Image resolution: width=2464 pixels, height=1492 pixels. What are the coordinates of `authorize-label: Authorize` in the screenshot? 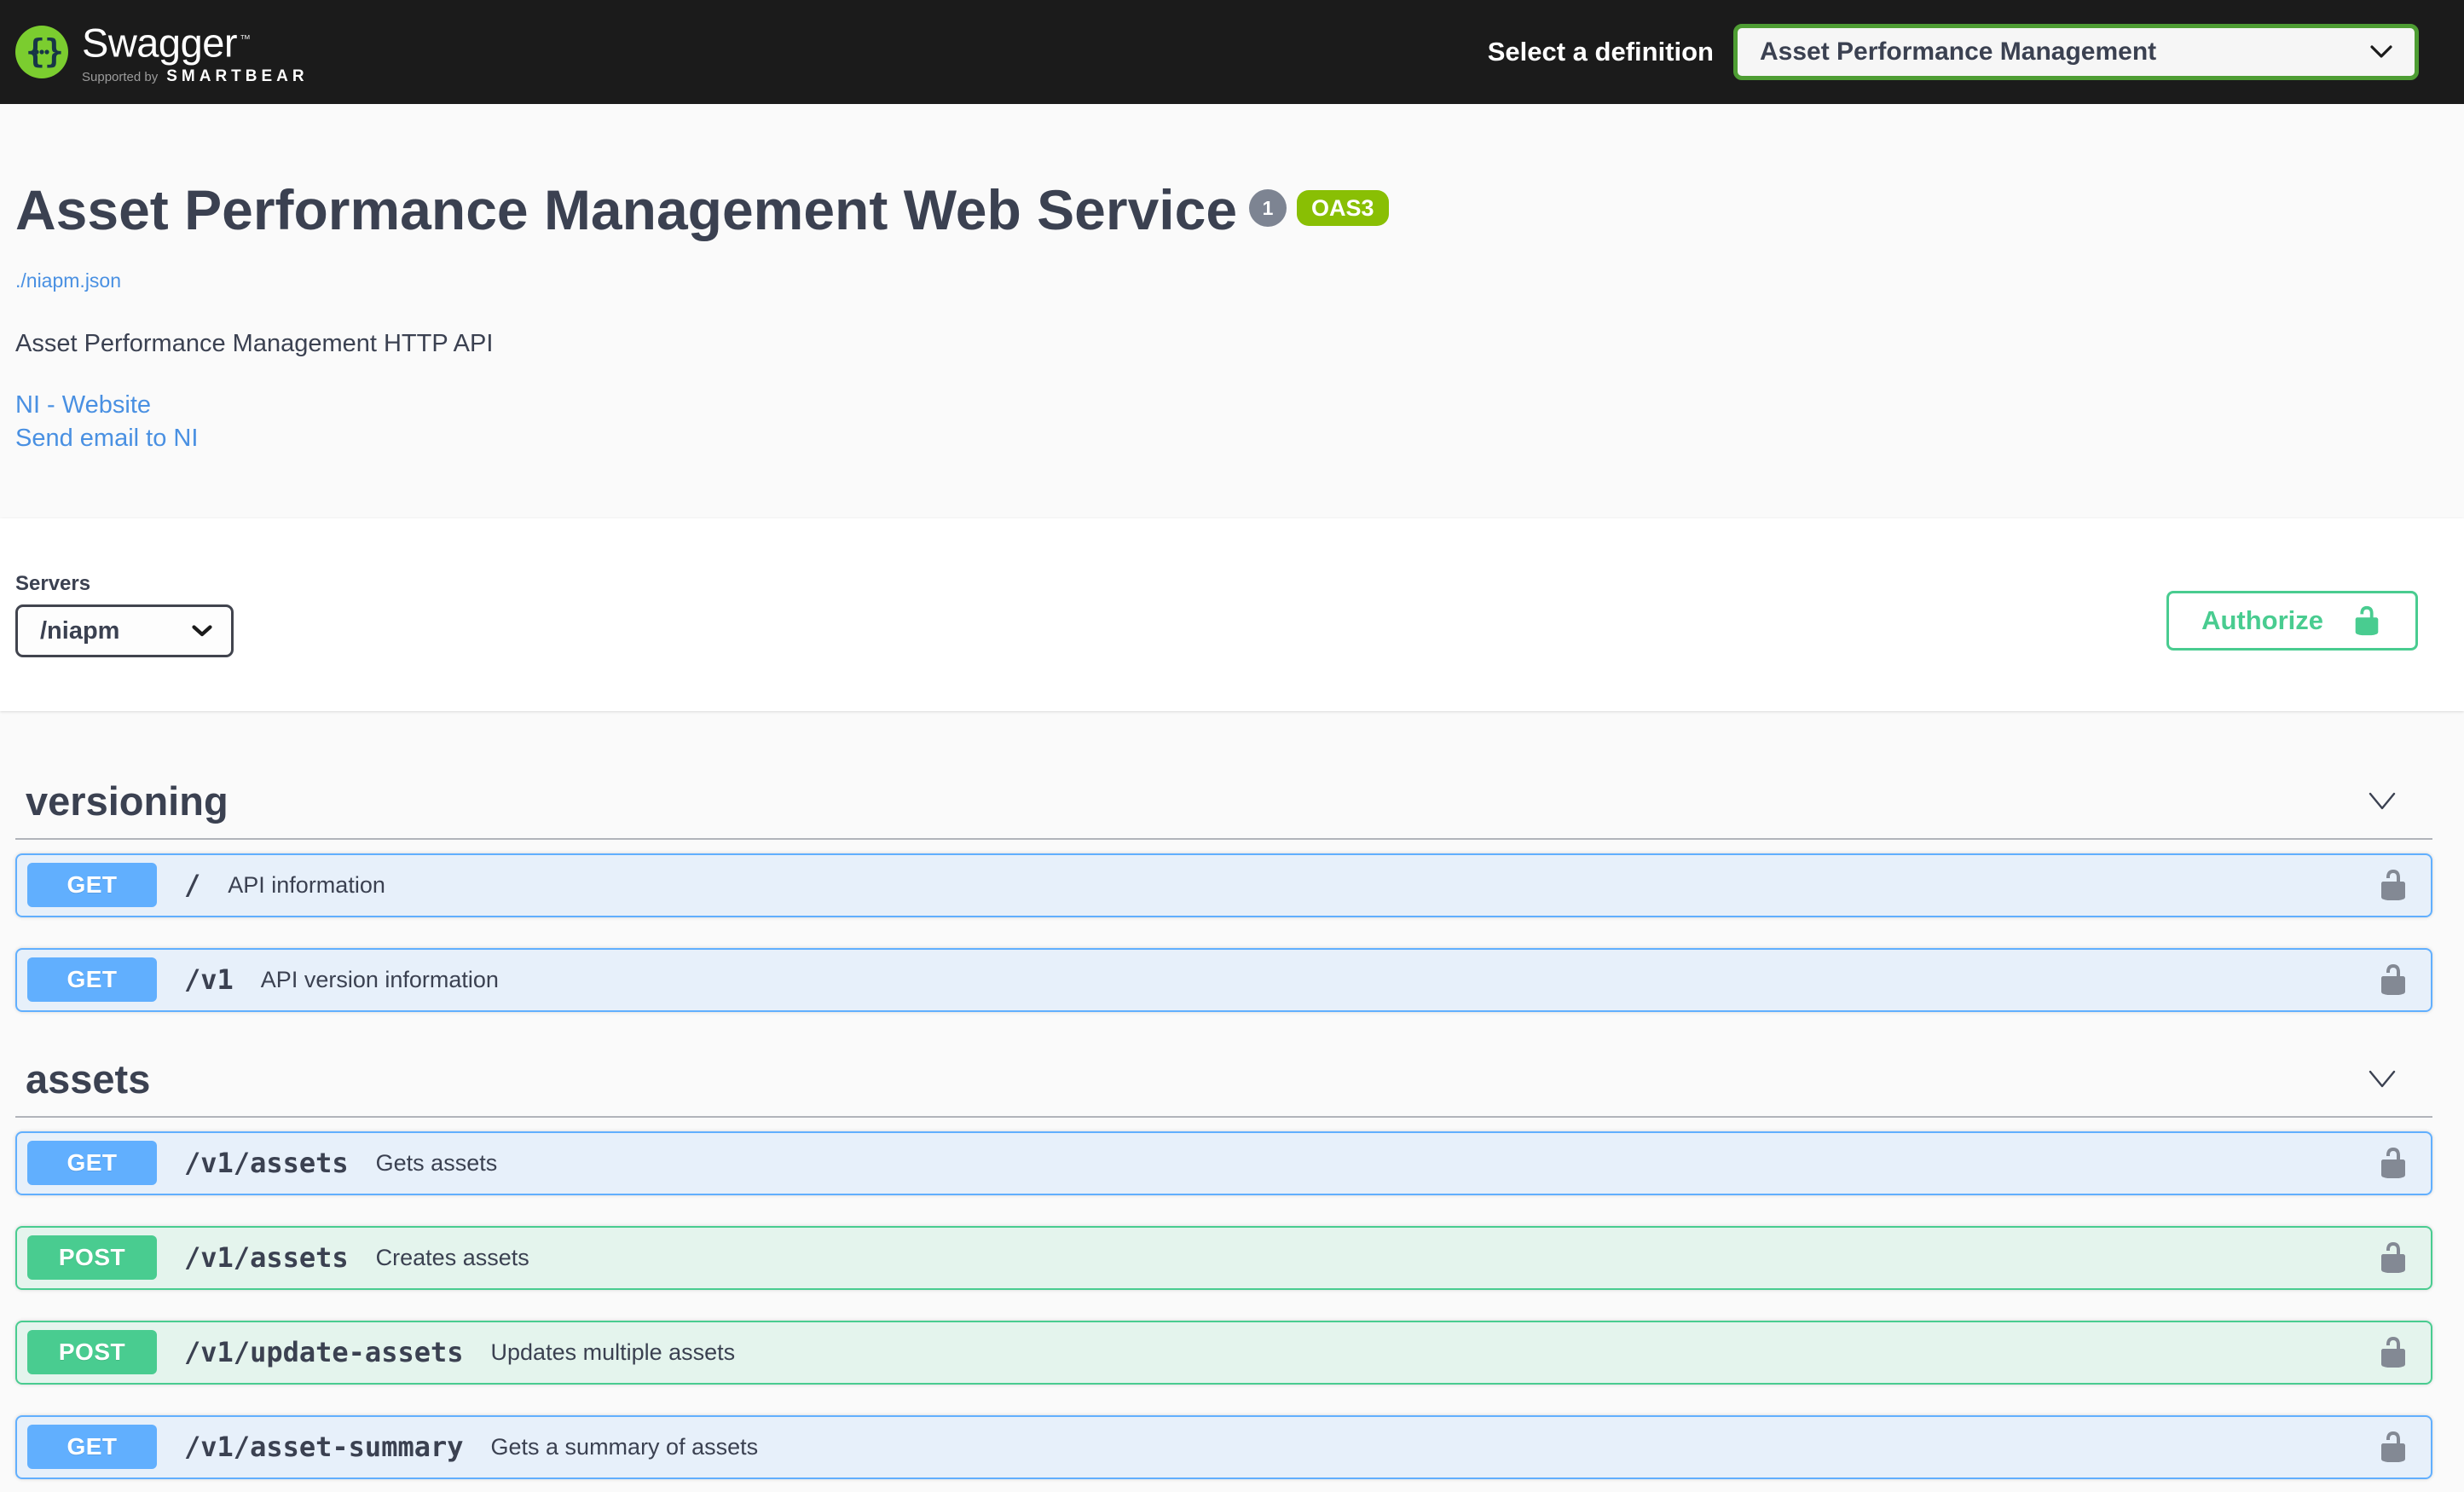 It's located at (2262, 620).